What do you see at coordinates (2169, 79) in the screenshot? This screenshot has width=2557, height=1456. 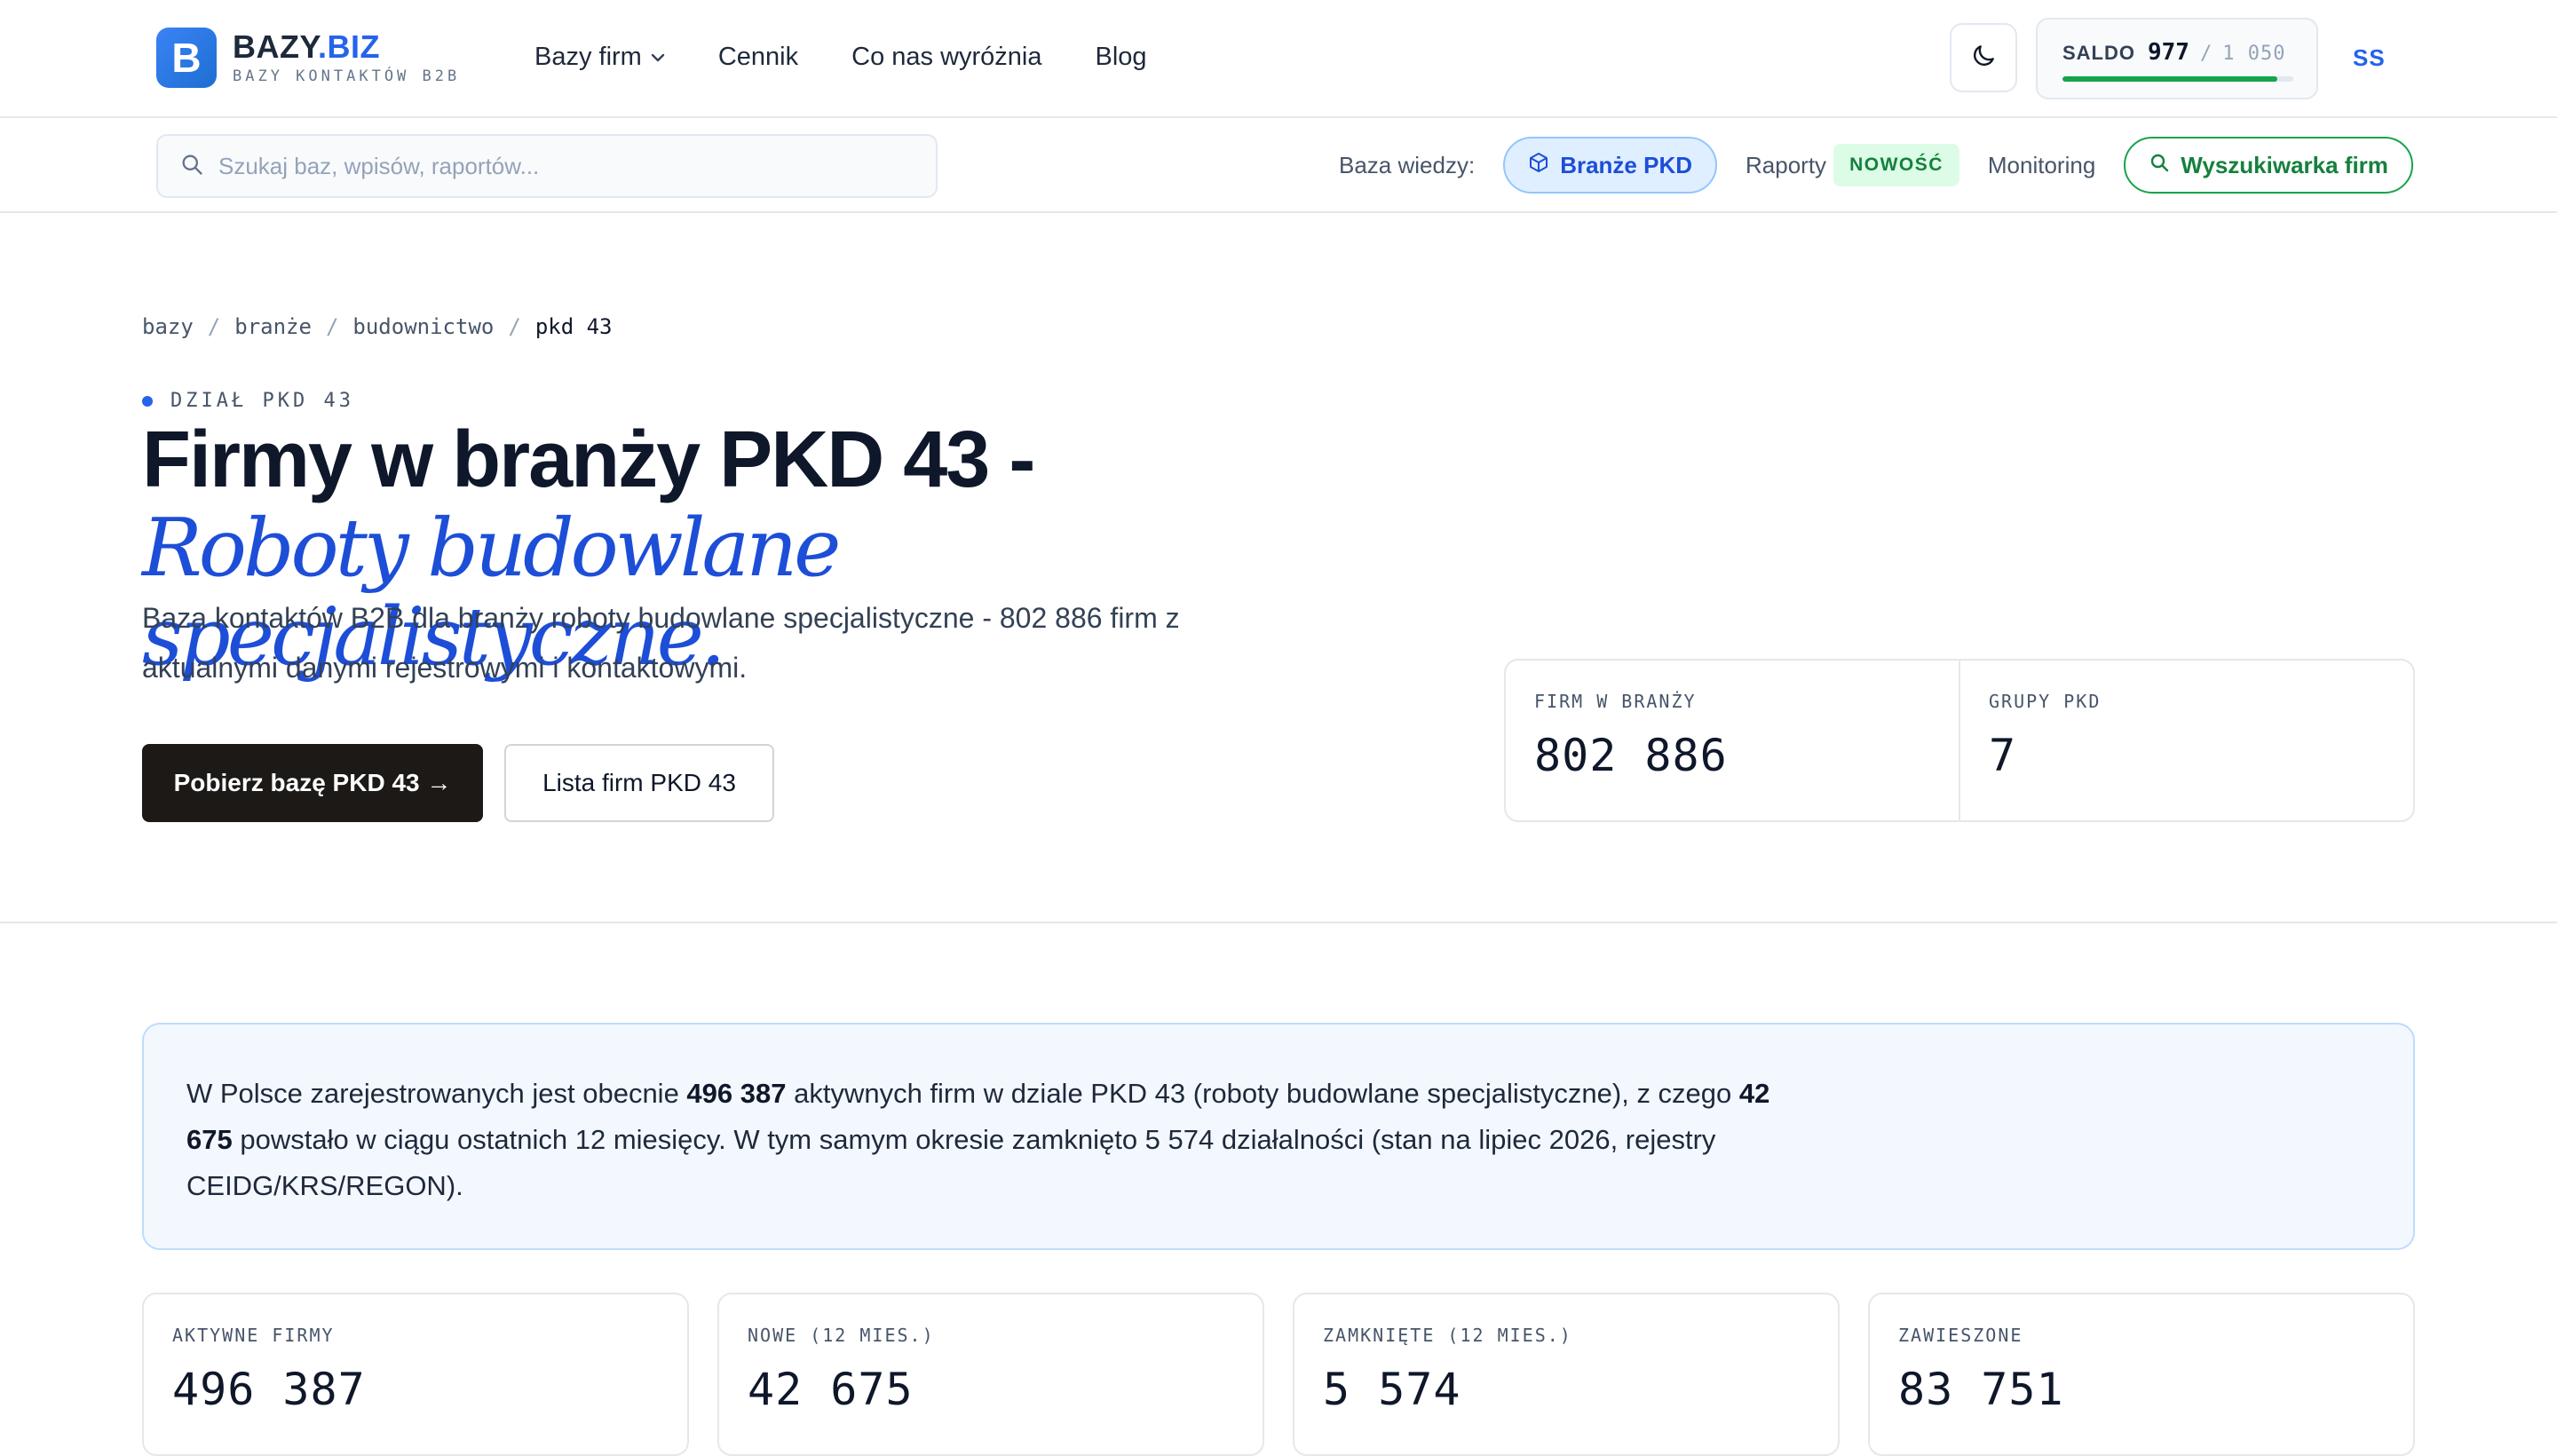 I see `saldo-progress-fill` at bounding box center [2169, 79].